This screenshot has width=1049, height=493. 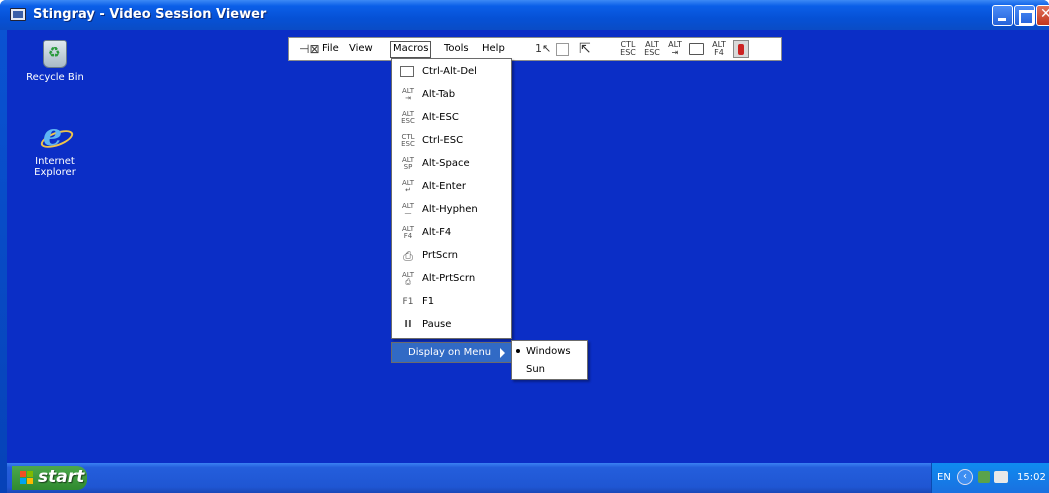 I want to click on menu-view: View, so click(x=361, y=49).